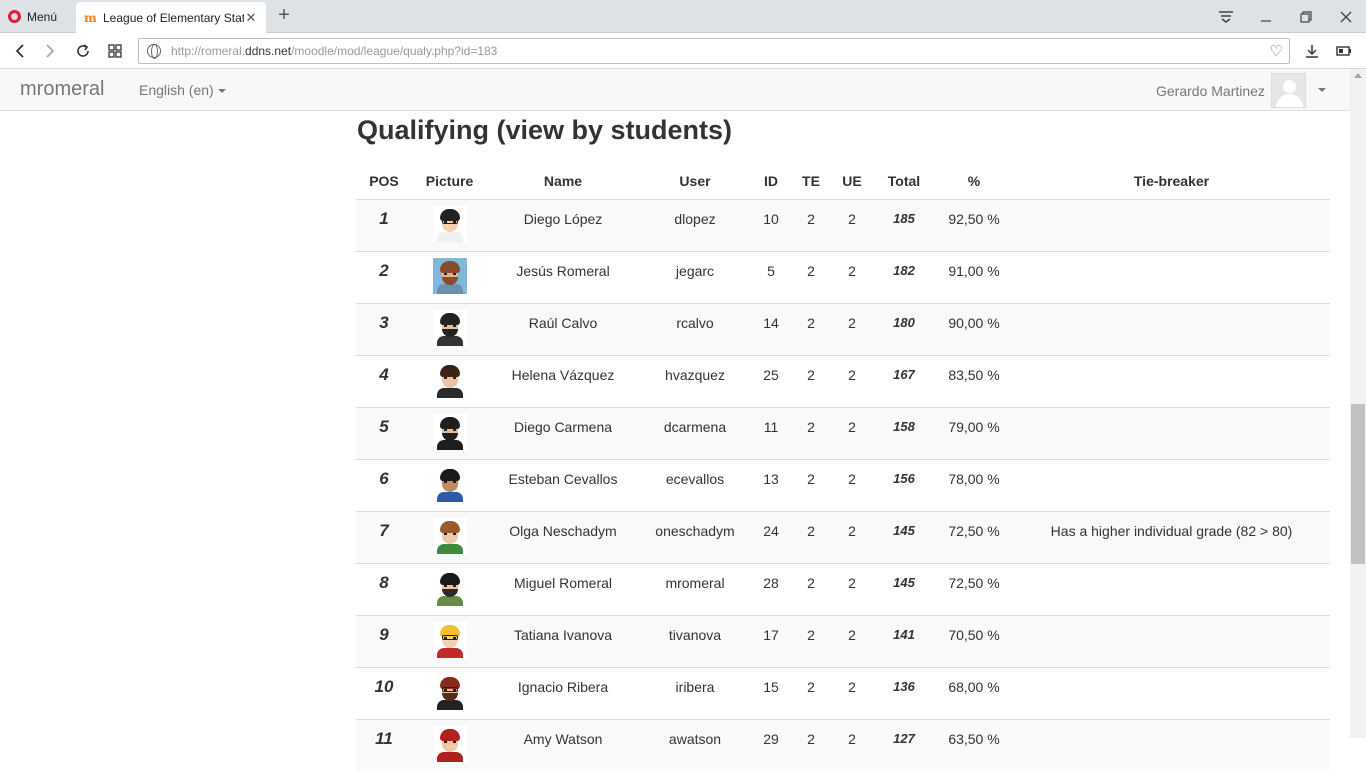  I want to click on table-row: 4 Helena Vázquez hvazquez 25 2 2 167 83,50 %, so click(843, 380).